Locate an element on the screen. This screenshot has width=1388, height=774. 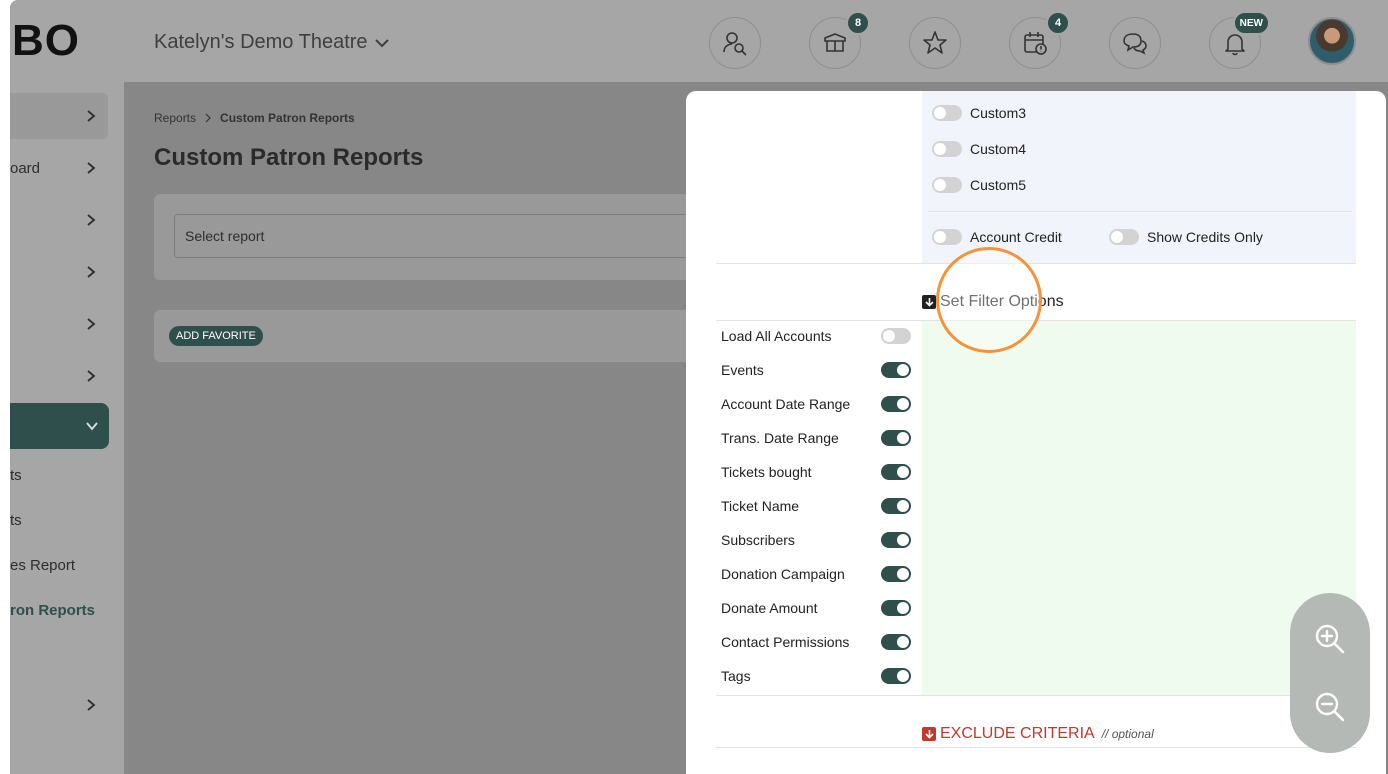
donate-amount-toggle is located at coordinates (896, 608).